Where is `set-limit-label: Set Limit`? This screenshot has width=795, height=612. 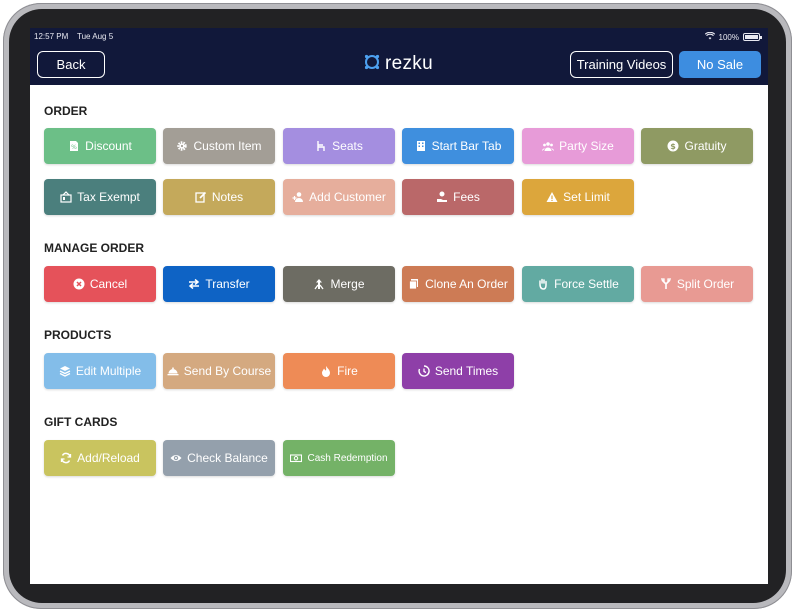
set-limit-label: Set Limit is located at coordinates (586, 197).